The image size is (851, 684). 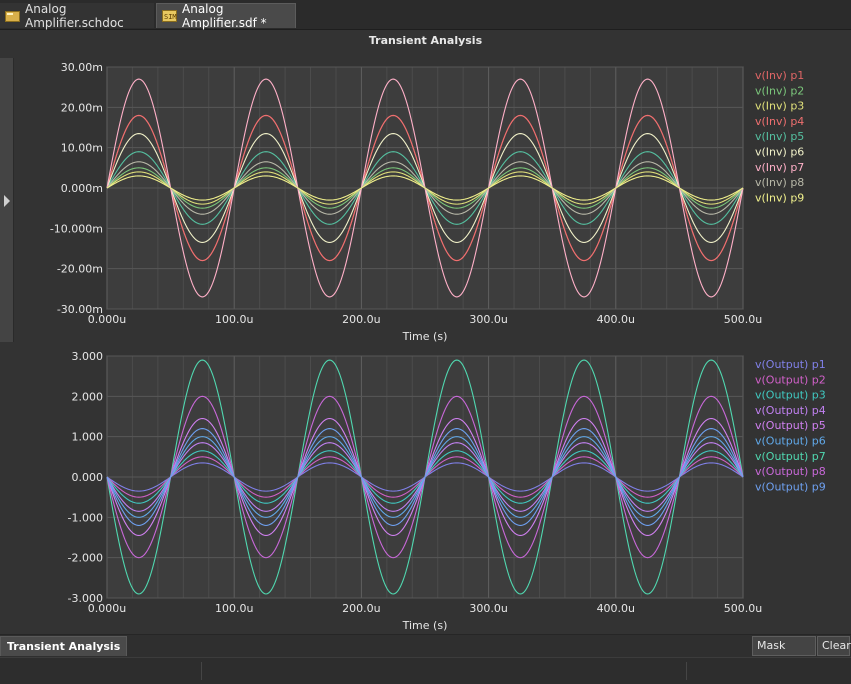 I want to click on legend-entry: v(Output) p4, so click(x=790, y=410).